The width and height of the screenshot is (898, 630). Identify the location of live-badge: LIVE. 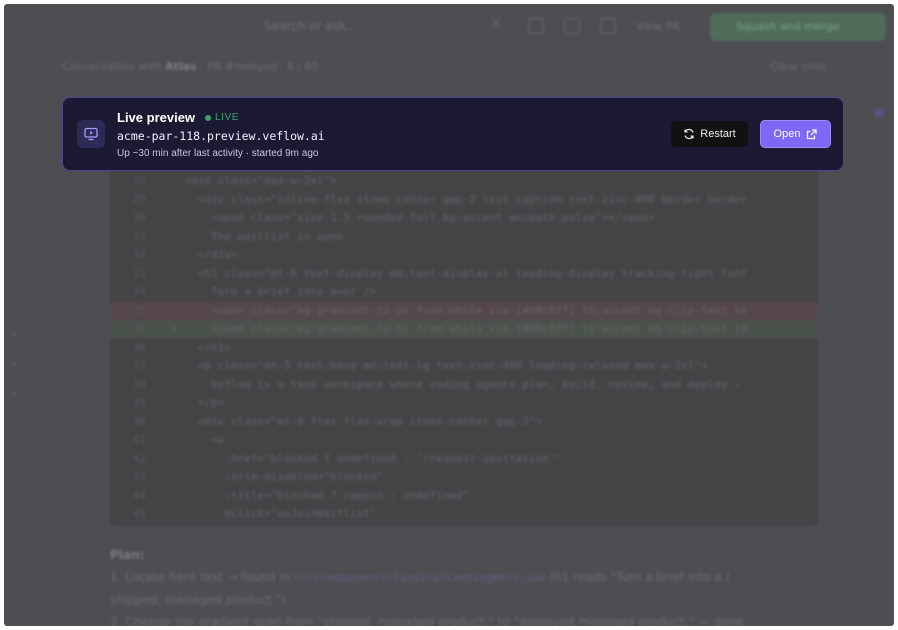
(222, 117).